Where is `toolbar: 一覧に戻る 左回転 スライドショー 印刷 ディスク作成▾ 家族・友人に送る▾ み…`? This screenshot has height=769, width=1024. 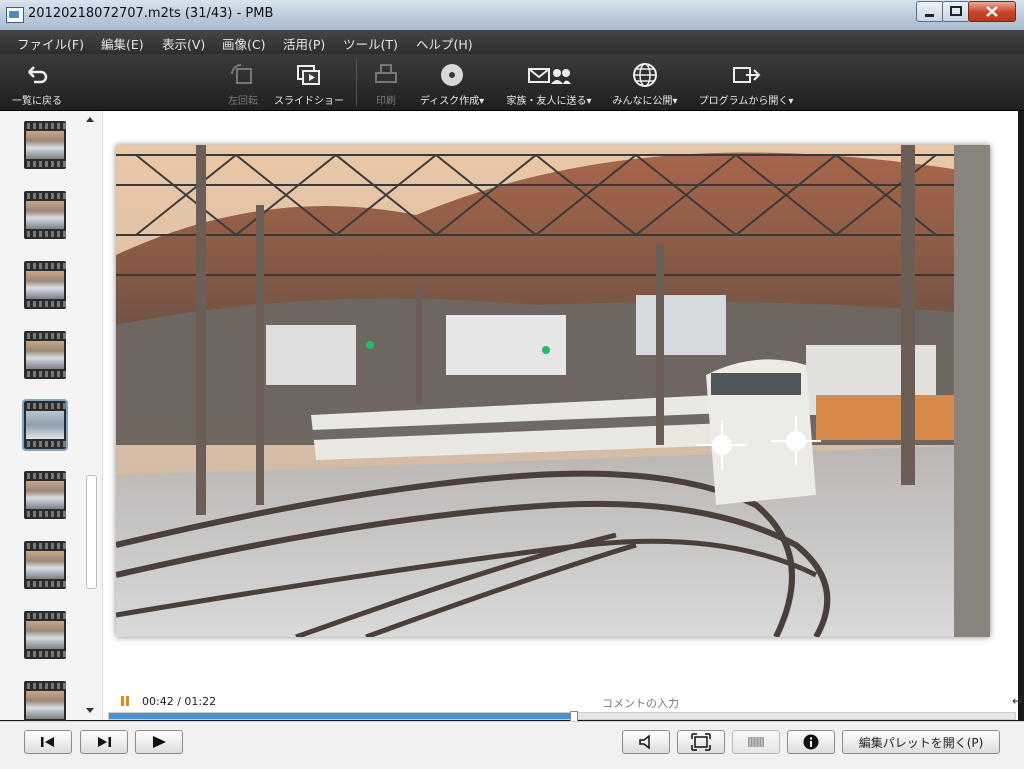 toolbar: 一覧に戻る 左回転 スライドショー 印刷 ディスク作成▾ 家族・友人に送る▾ み… is located at coordinates (512, 82).